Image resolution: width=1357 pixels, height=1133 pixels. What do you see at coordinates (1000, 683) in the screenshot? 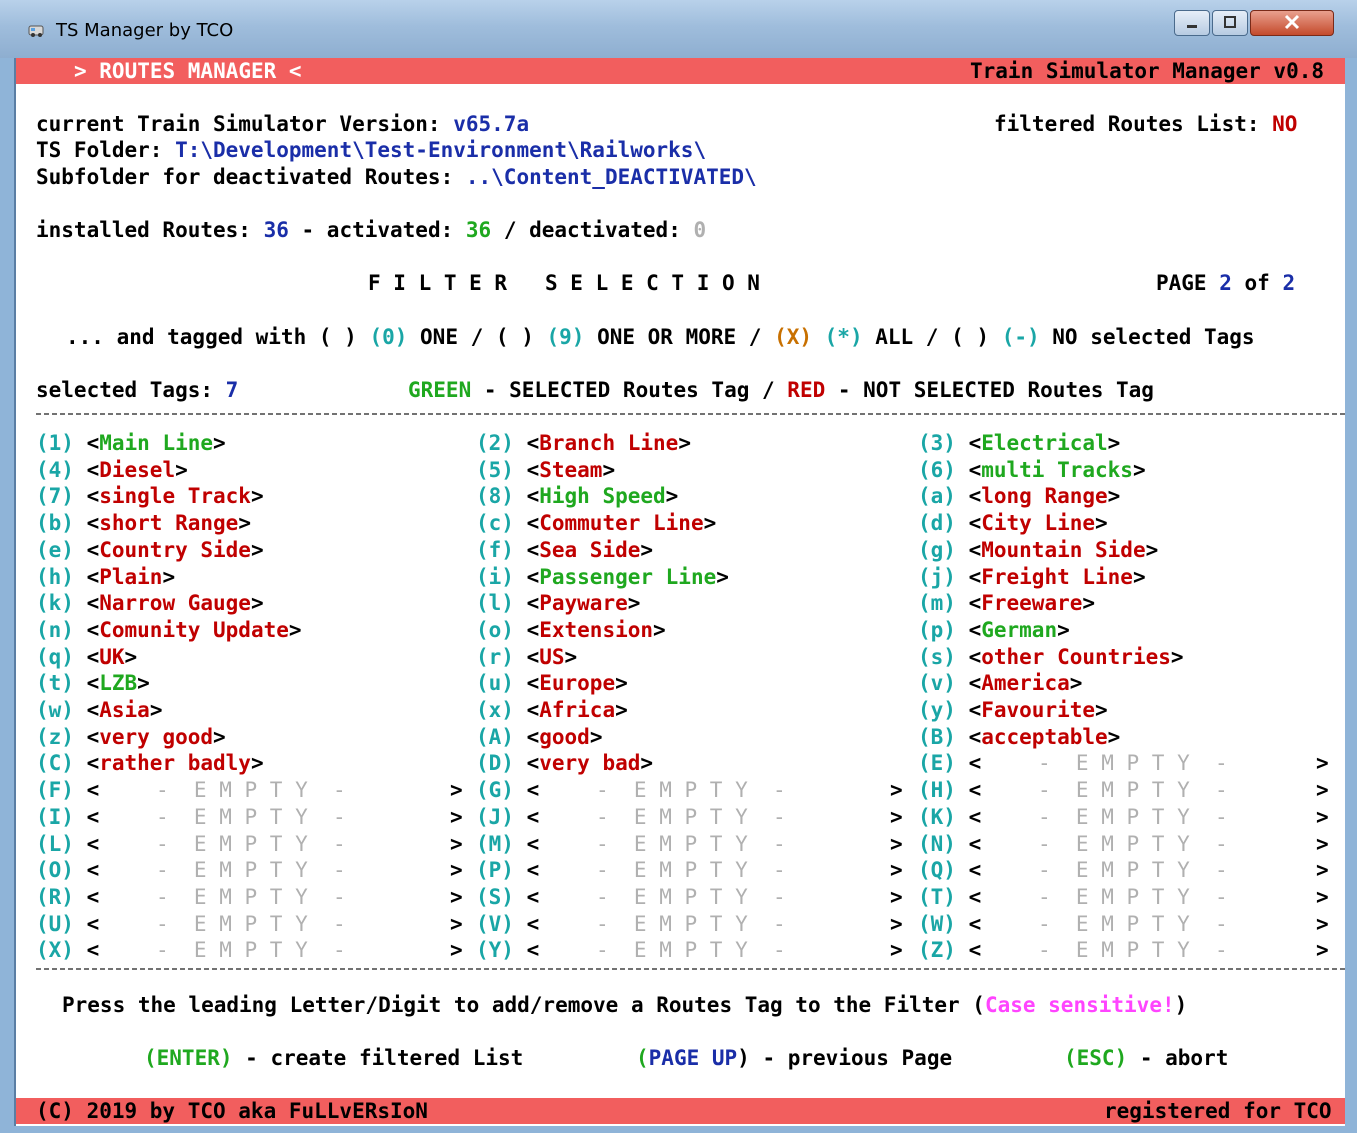
I see `tag-item: (v) <America>` at bounding box center [1000, 683].